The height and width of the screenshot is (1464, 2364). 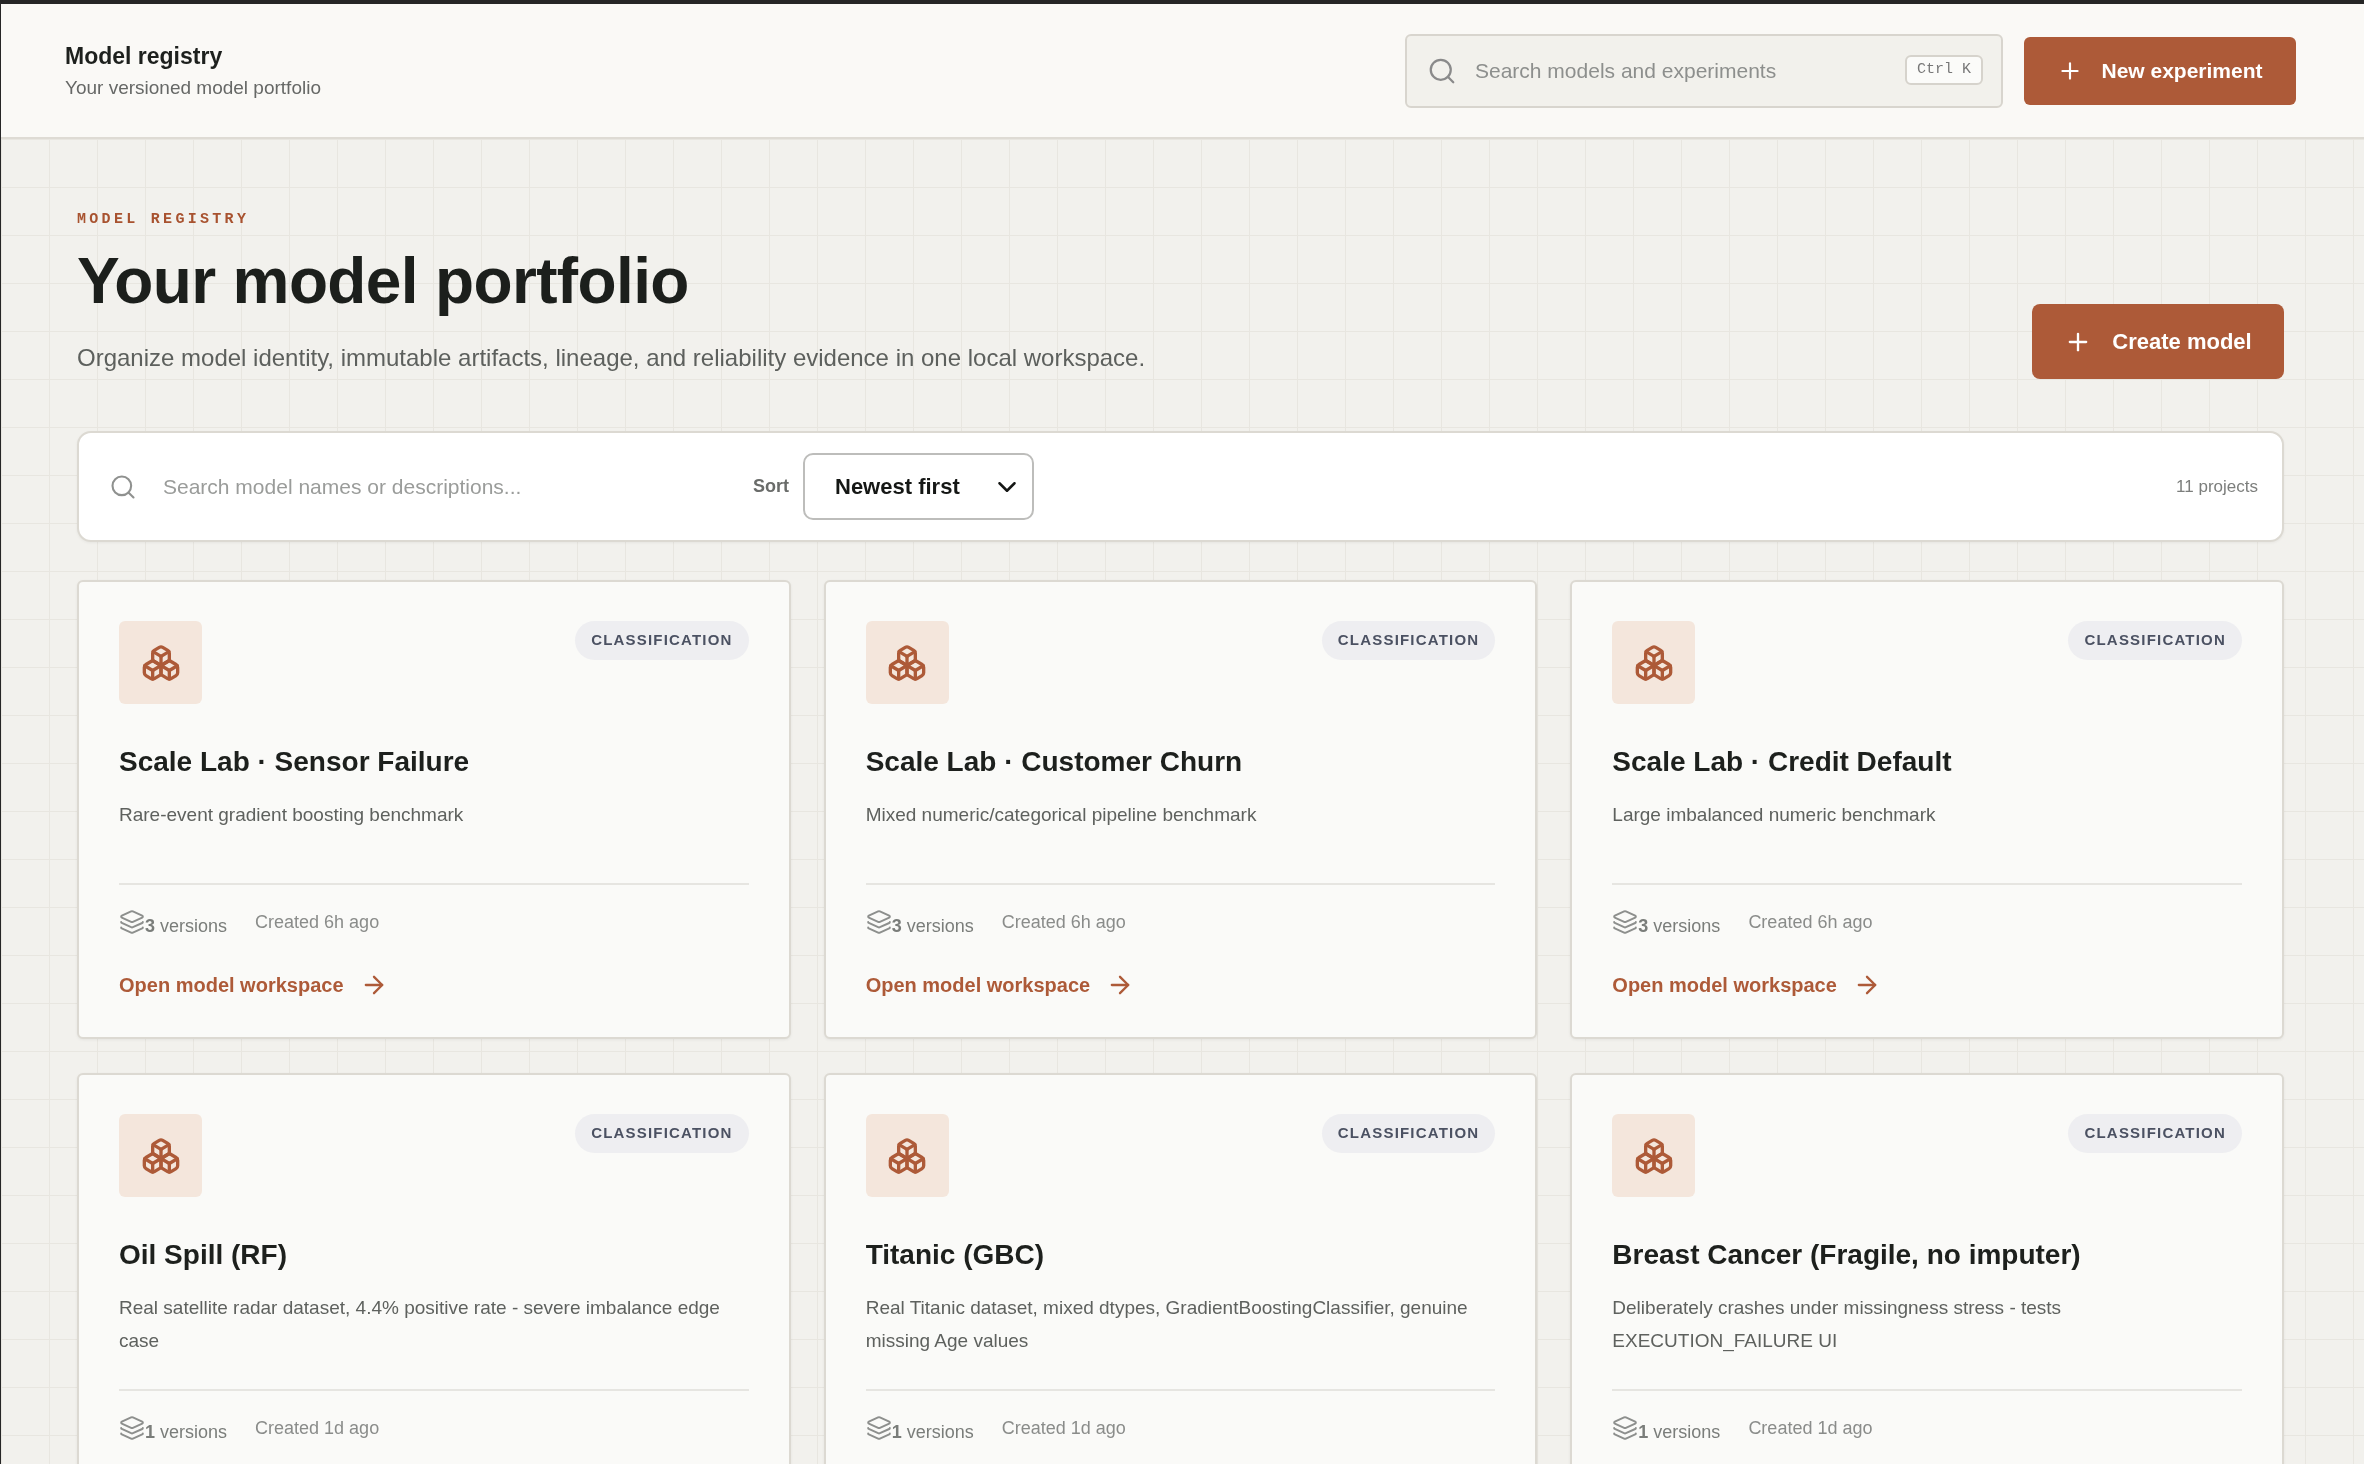 I want to click on model-description: Real Titanic dataset, mixed dtypes, GradientBoostingClassifier, genuine missing Age values, so click(x=1167, y=1324).